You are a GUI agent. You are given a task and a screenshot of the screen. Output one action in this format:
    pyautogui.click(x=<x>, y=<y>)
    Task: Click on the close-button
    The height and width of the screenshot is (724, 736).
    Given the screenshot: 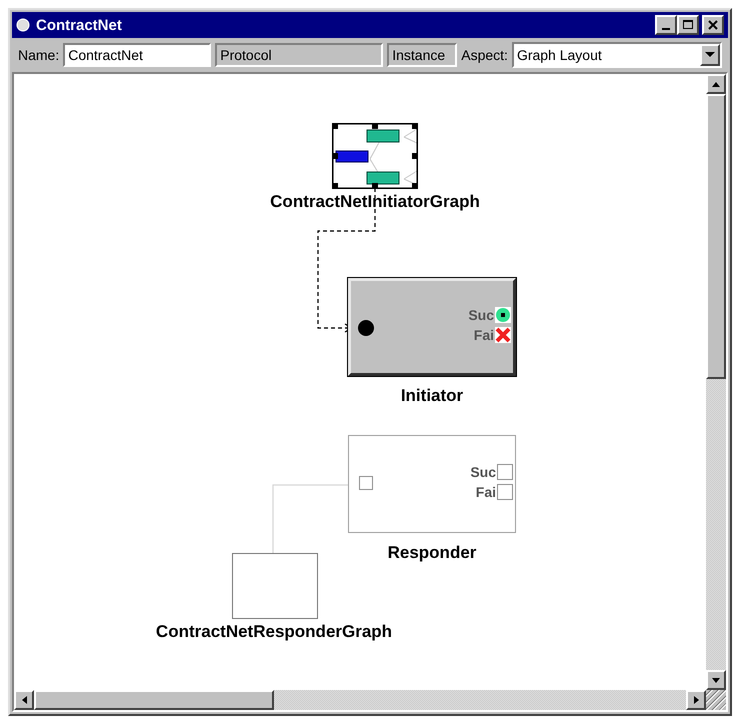 What is the action you would take?
    pyautogui.click(x=713, y=25)
    